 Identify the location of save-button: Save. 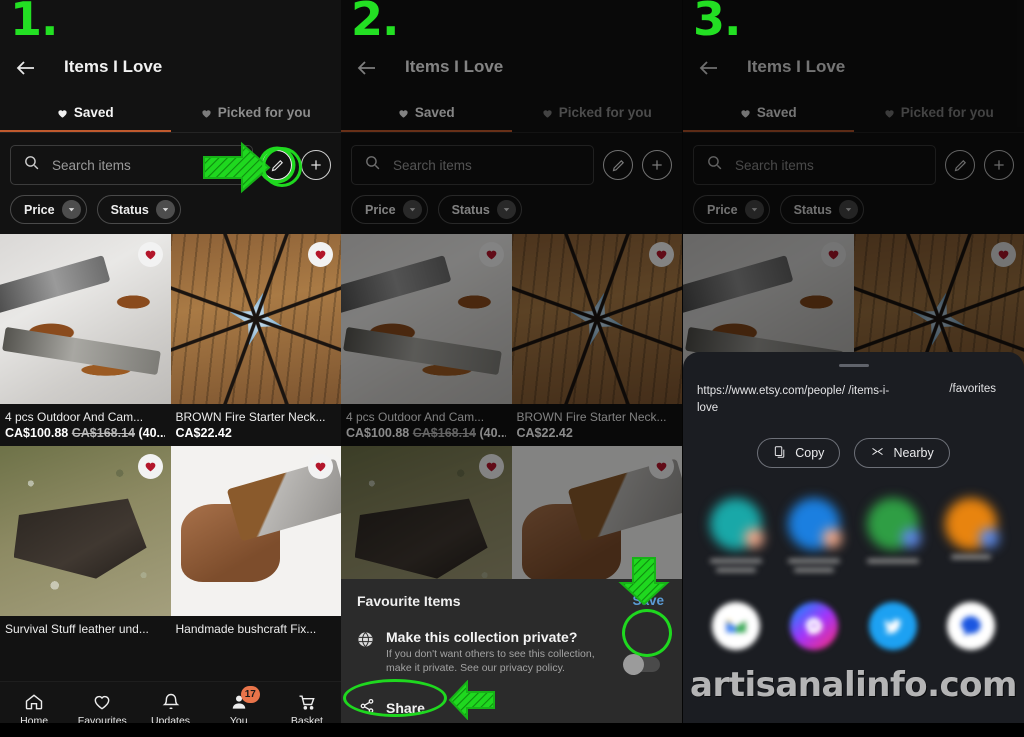
(648, 600).